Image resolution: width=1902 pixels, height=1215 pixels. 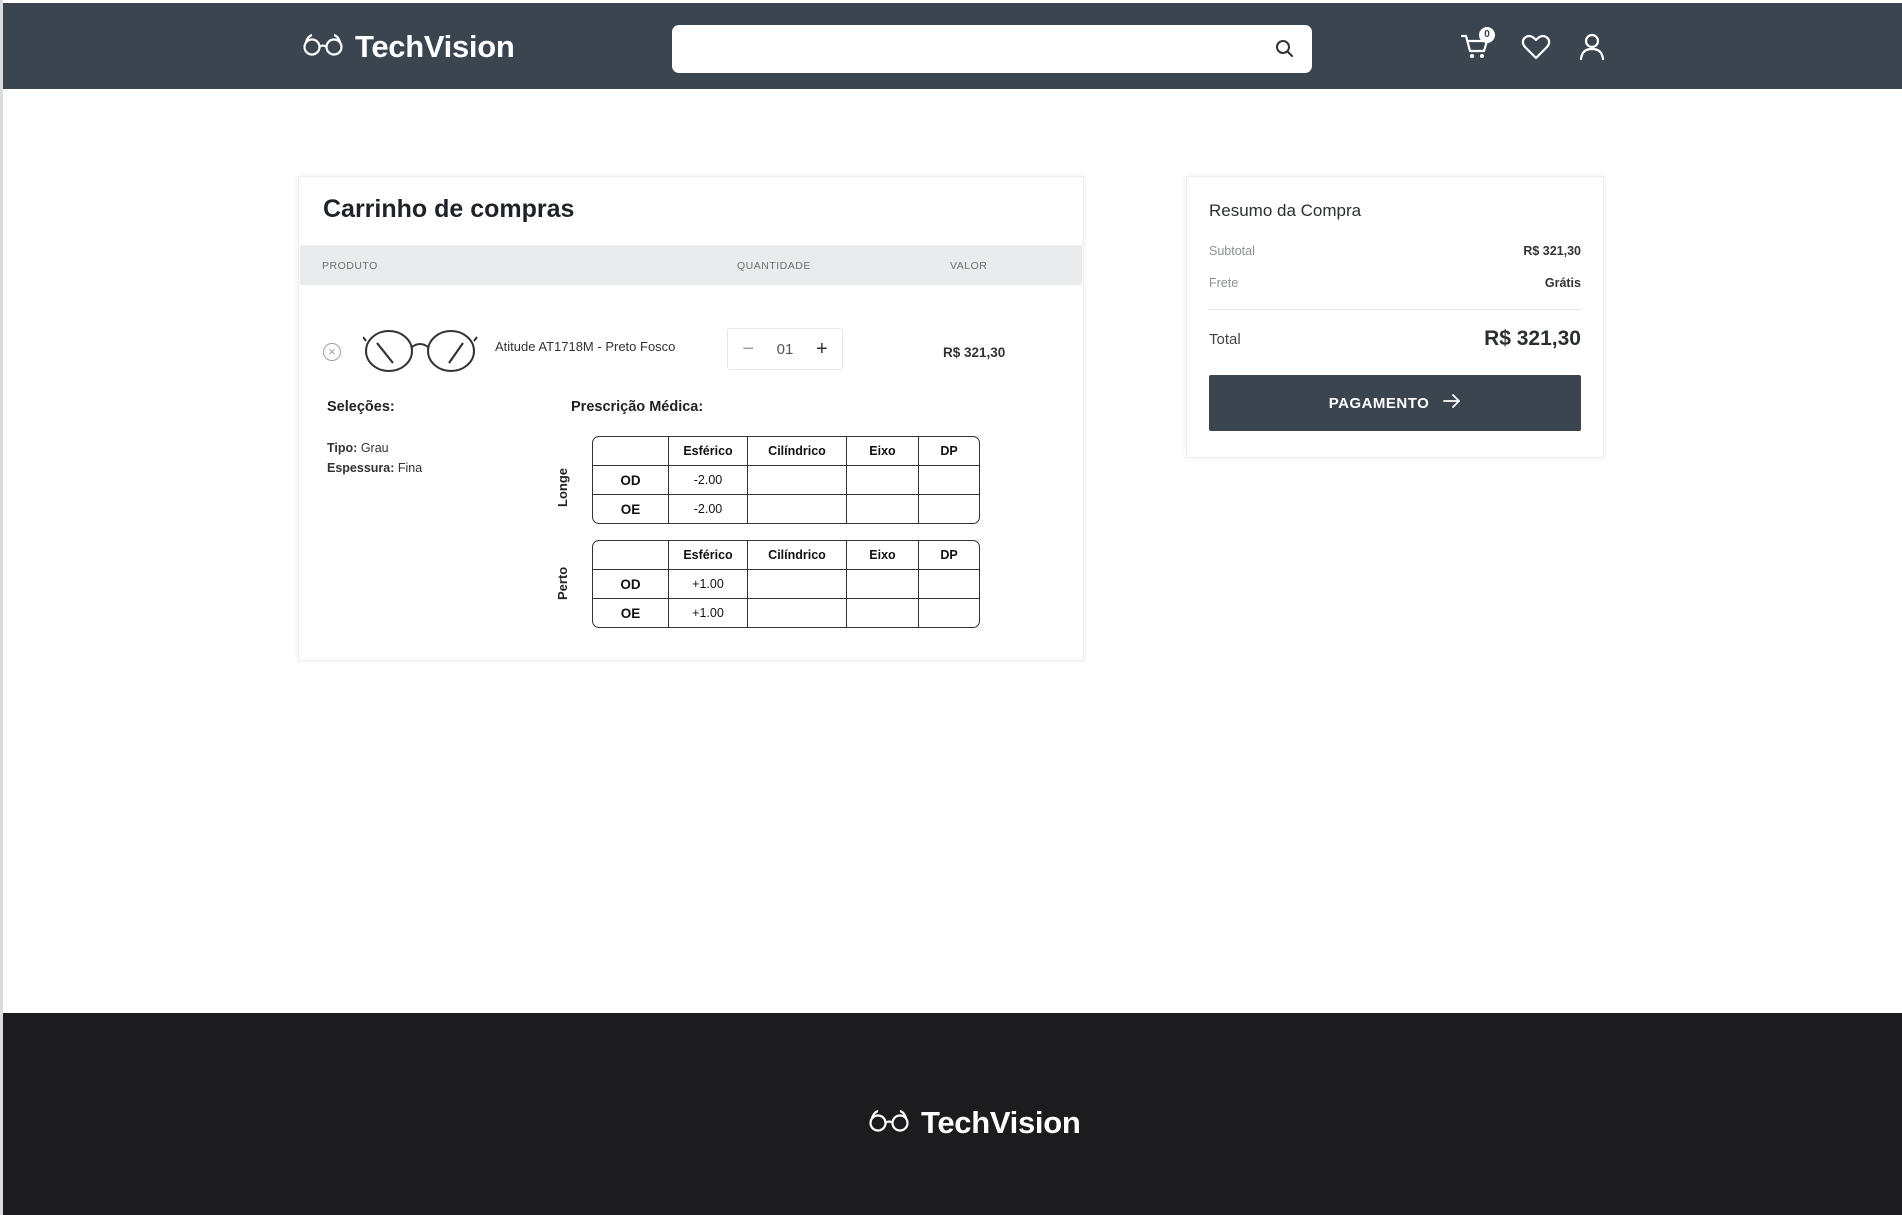 I want to click on brand-name: TechVision, so click(x=435, y=46).